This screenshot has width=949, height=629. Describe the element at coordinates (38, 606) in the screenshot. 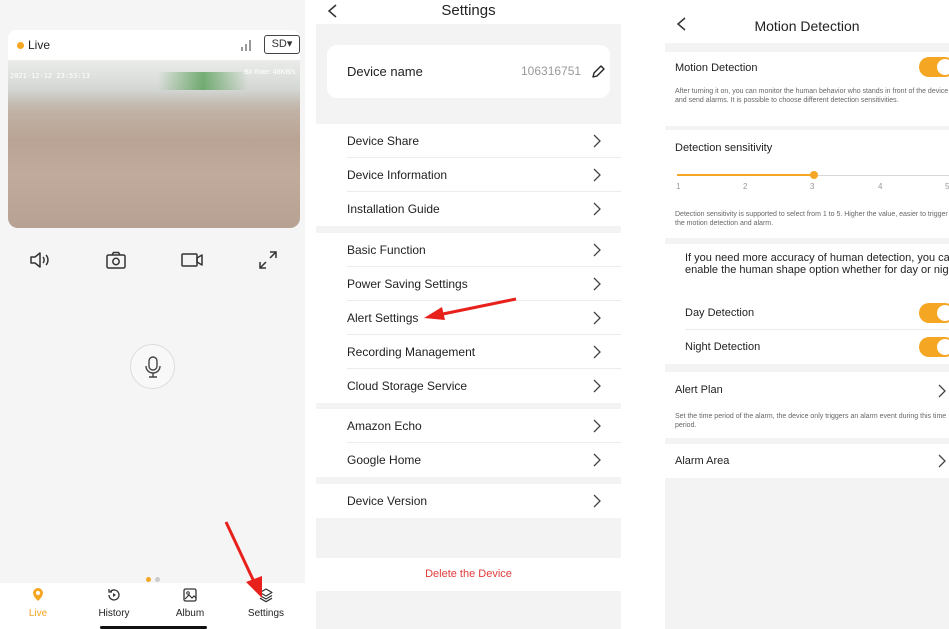

I see `tab-live: Live` at that location.